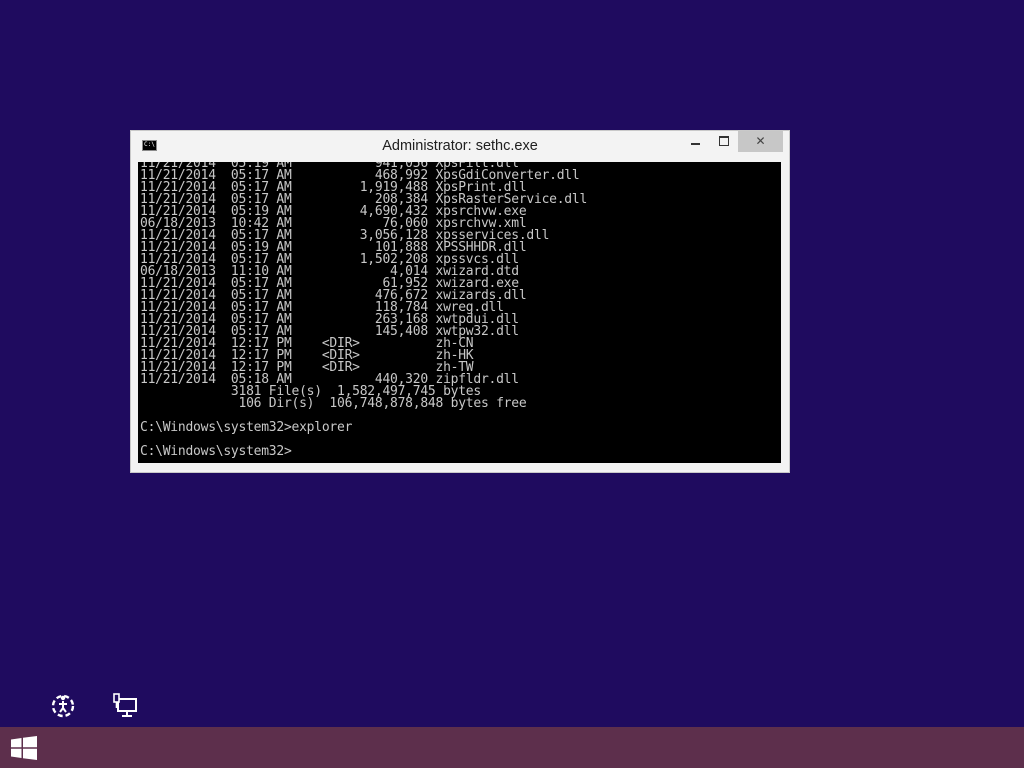  What do you see at coordinates (460, 146) in the screenshot?
I see `title-bar: Administrator: sethc.exe ✕` at bounding box center [460, 146].